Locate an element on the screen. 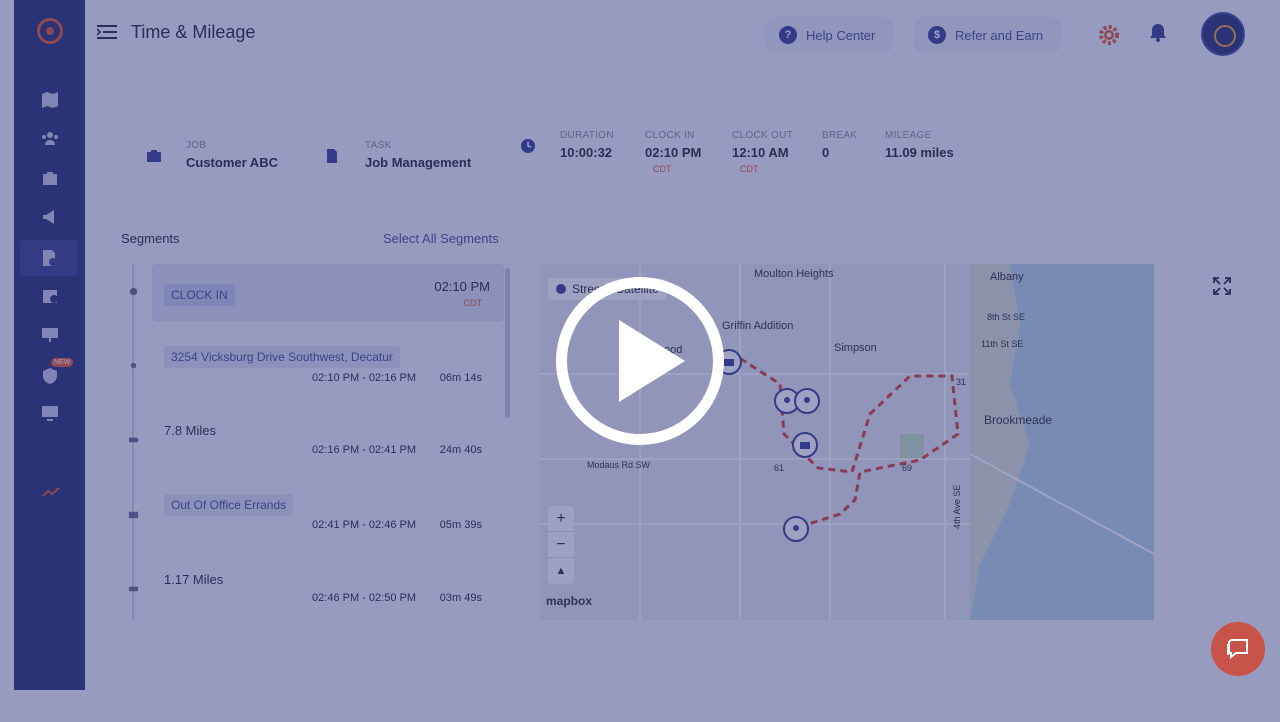  play-icon is located at coordinates (640, 361).